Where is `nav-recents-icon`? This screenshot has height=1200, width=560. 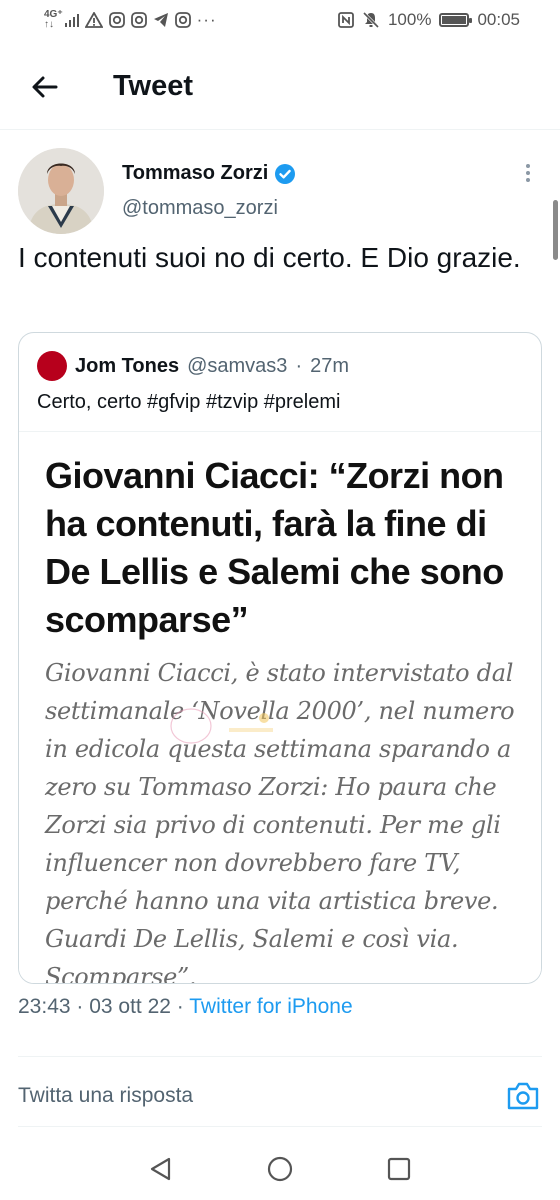 nav-recents-icon is located at coordinates (399, 1169).